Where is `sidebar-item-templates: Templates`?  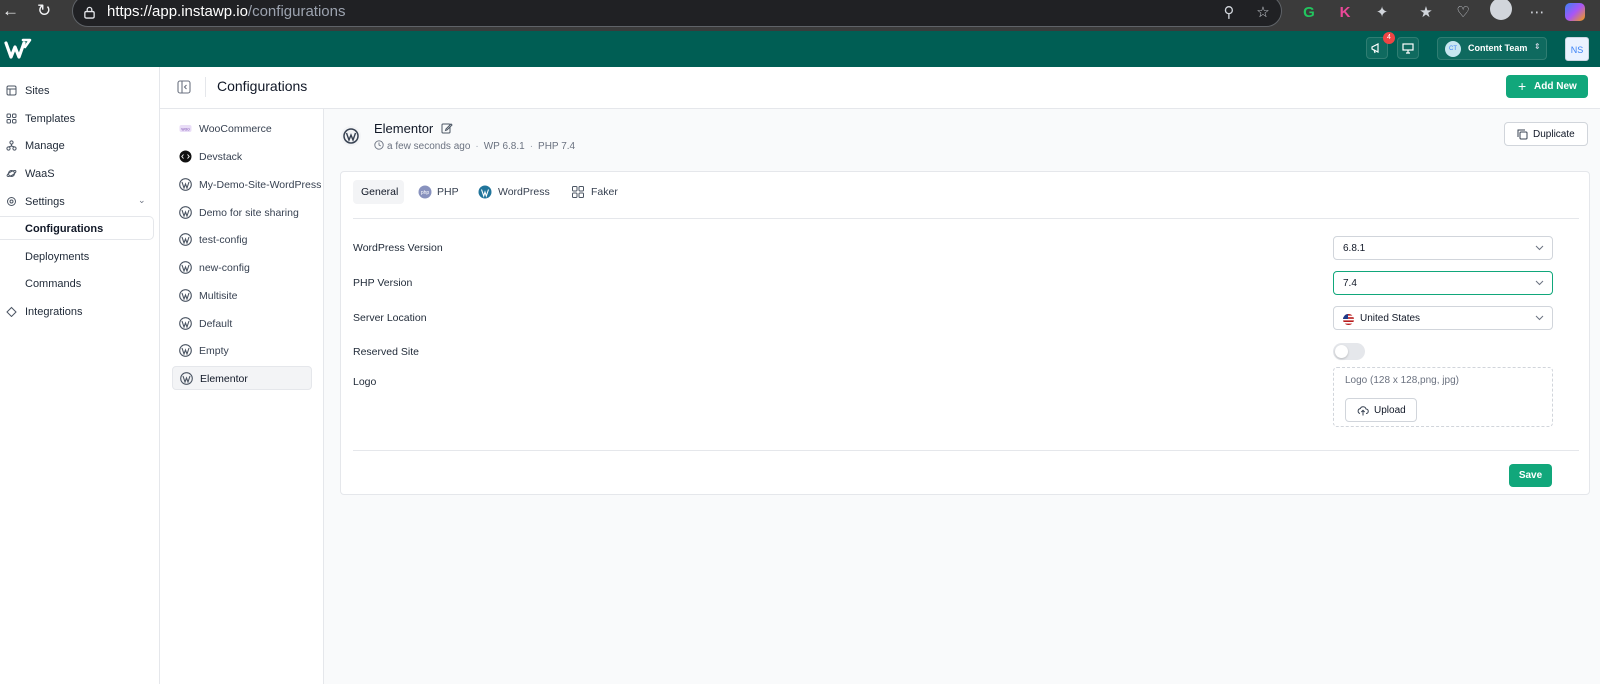 sidebar-item-templates: Templates is located at coordinates (77, 119).